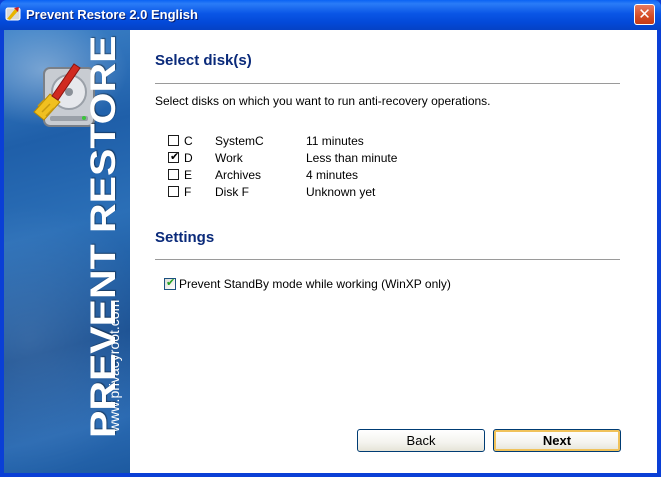  Describe the element at coordinates (330, 15) in the screenshot. I see `title-bar: Prevent Restore 2.0 English ✕` at that location.